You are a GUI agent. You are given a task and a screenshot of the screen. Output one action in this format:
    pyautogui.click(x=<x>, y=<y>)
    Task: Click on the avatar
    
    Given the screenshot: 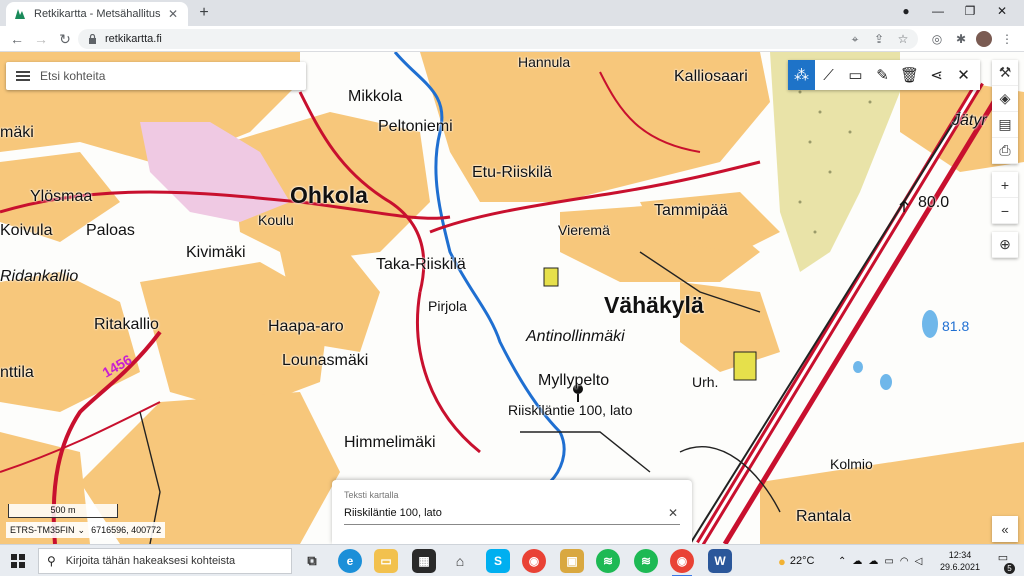 What is the action you would take?
    pyautogui.click(x=984, y=39)
    